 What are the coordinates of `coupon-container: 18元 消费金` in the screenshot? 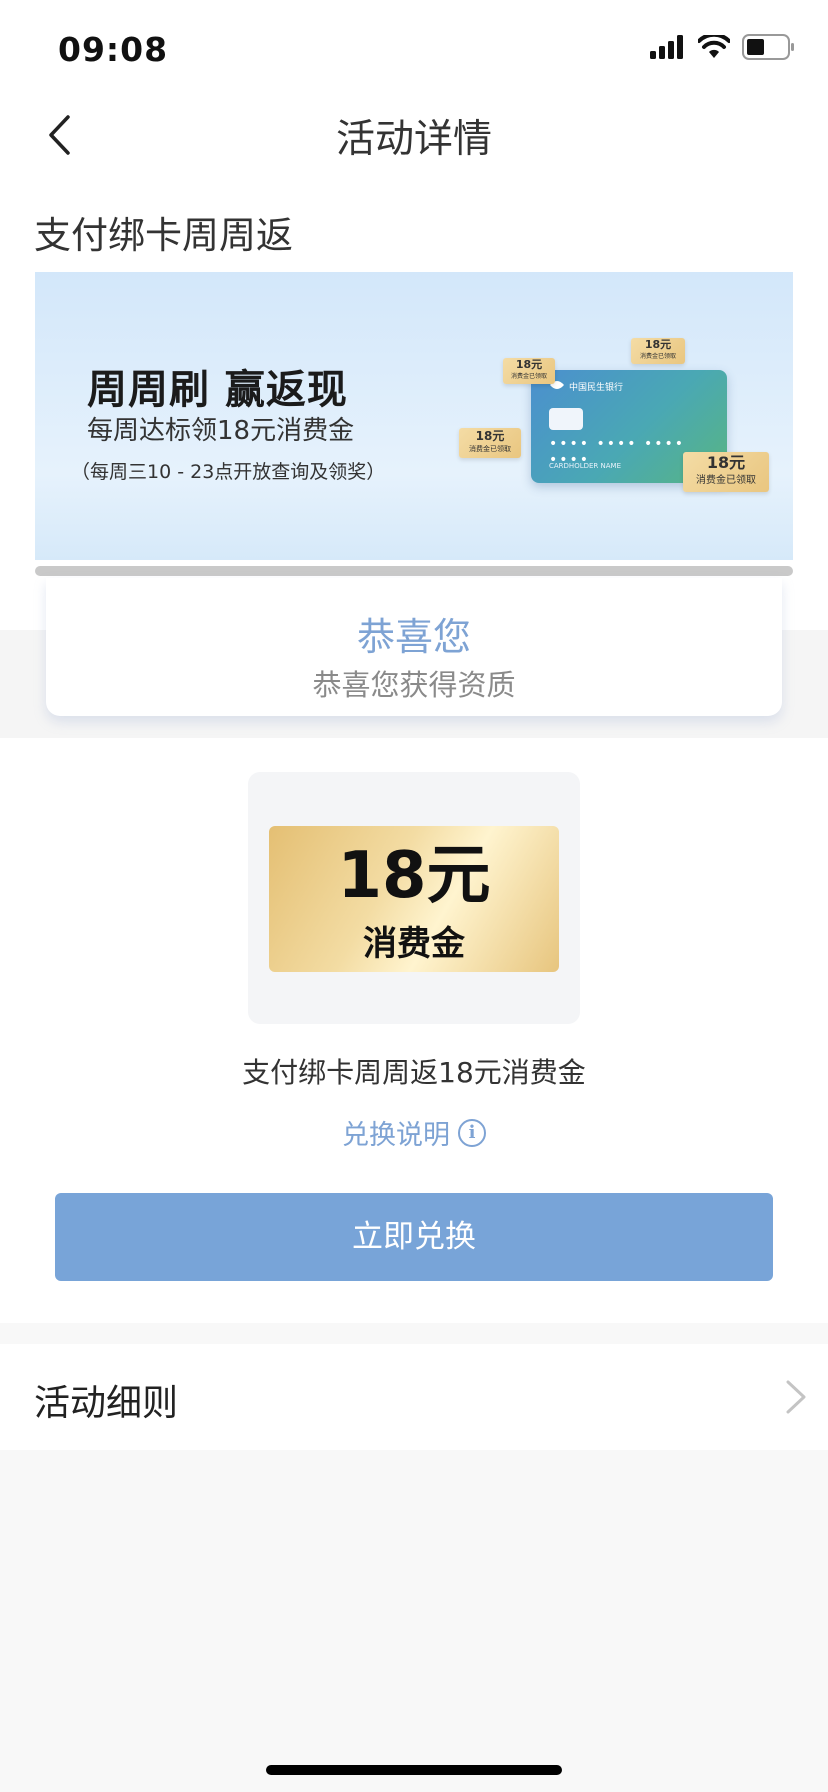 It's located at (414, 898).